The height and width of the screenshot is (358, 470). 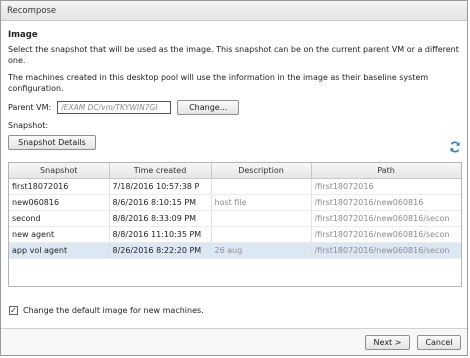 I want to click on cell-snapshot: new agent, so click(x=59, y=234).